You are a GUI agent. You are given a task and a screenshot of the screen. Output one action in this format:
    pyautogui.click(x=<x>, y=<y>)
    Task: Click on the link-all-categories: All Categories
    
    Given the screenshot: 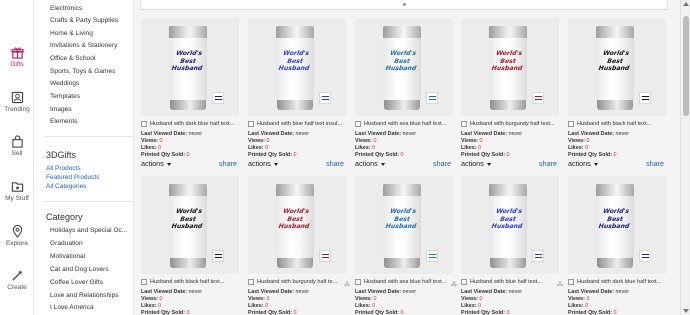 What is the action you would take?
    pyautogui.click(x=66, y=186)
    